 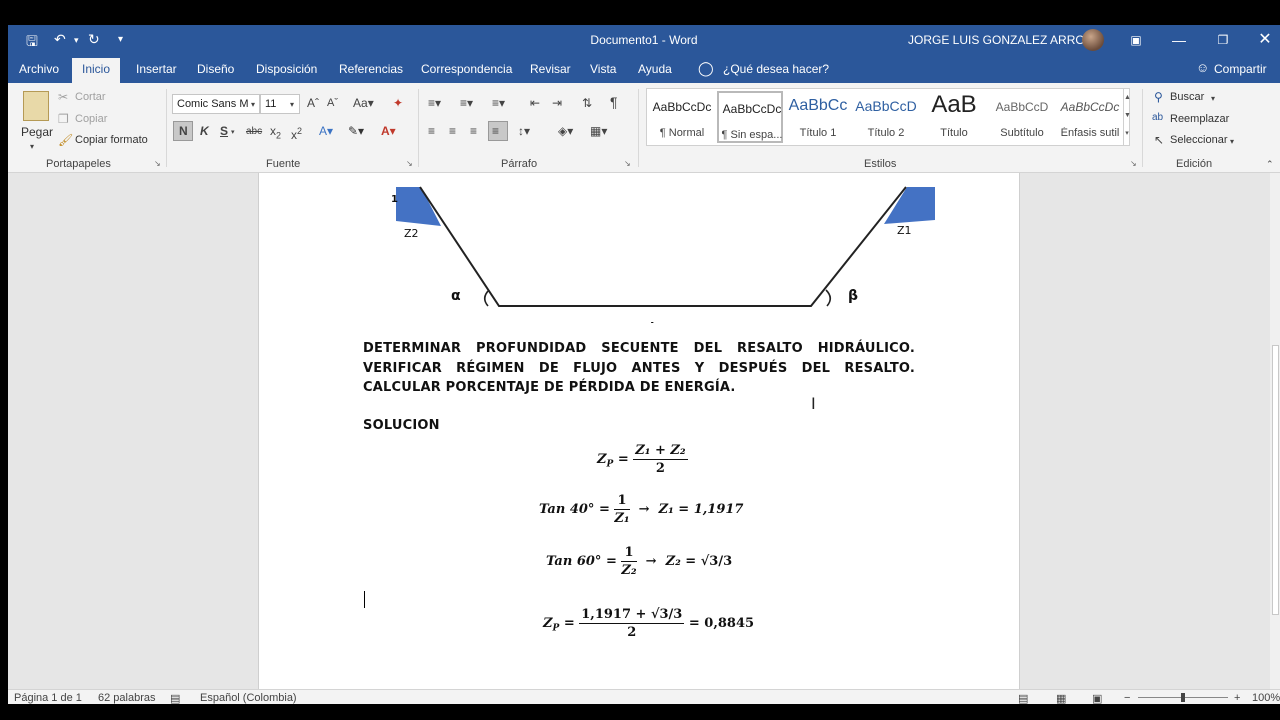 I want to click on paste-icon, so click(x=36, y=106).